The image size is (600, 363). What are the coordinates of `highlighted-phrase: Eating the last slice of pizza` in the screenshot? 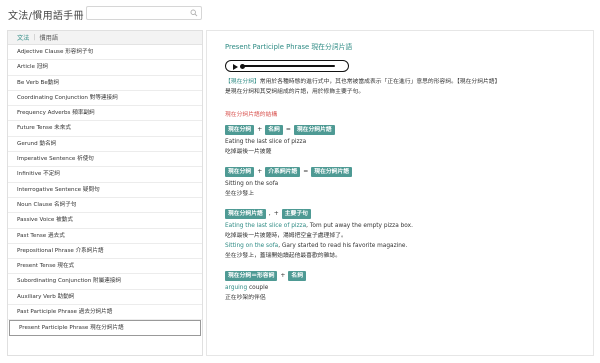 It's located at (266, 226).